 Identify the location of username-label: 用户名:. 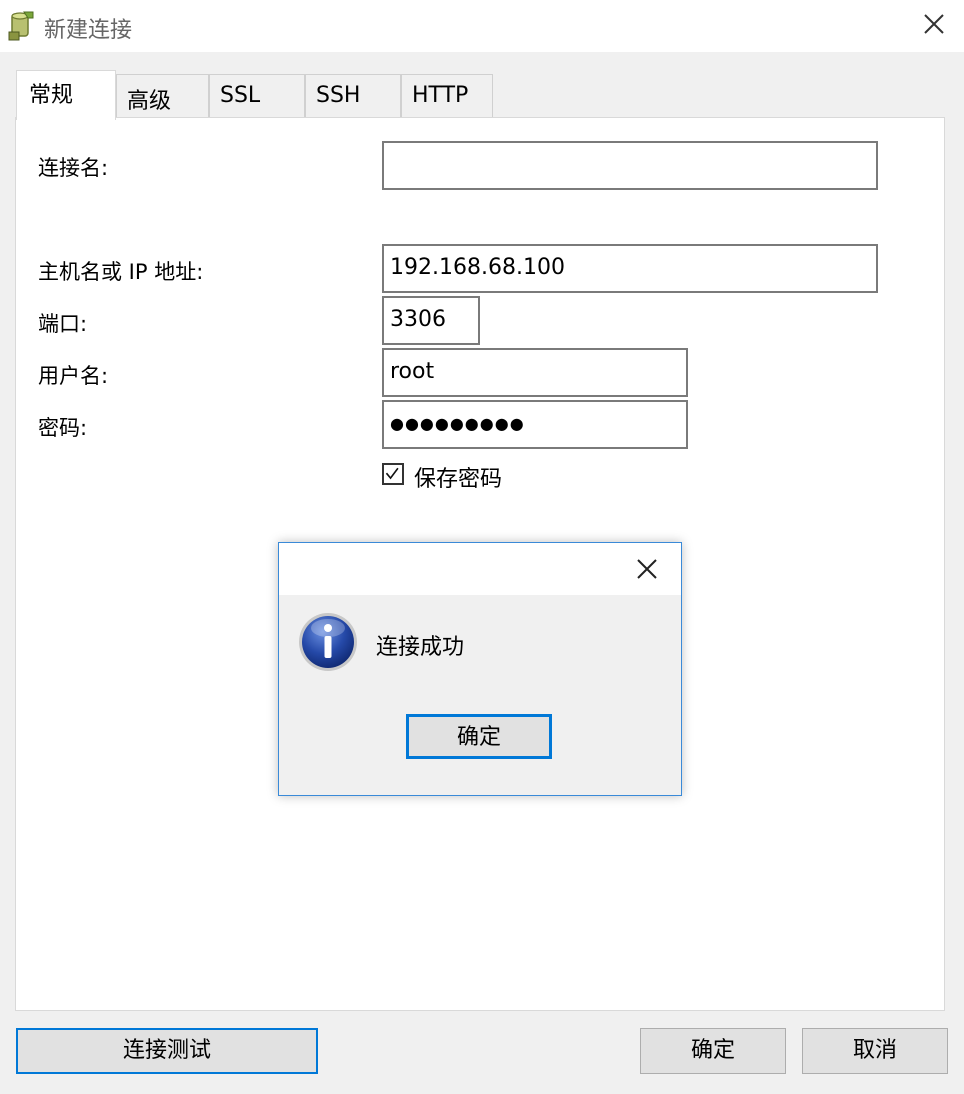
(73, 376).